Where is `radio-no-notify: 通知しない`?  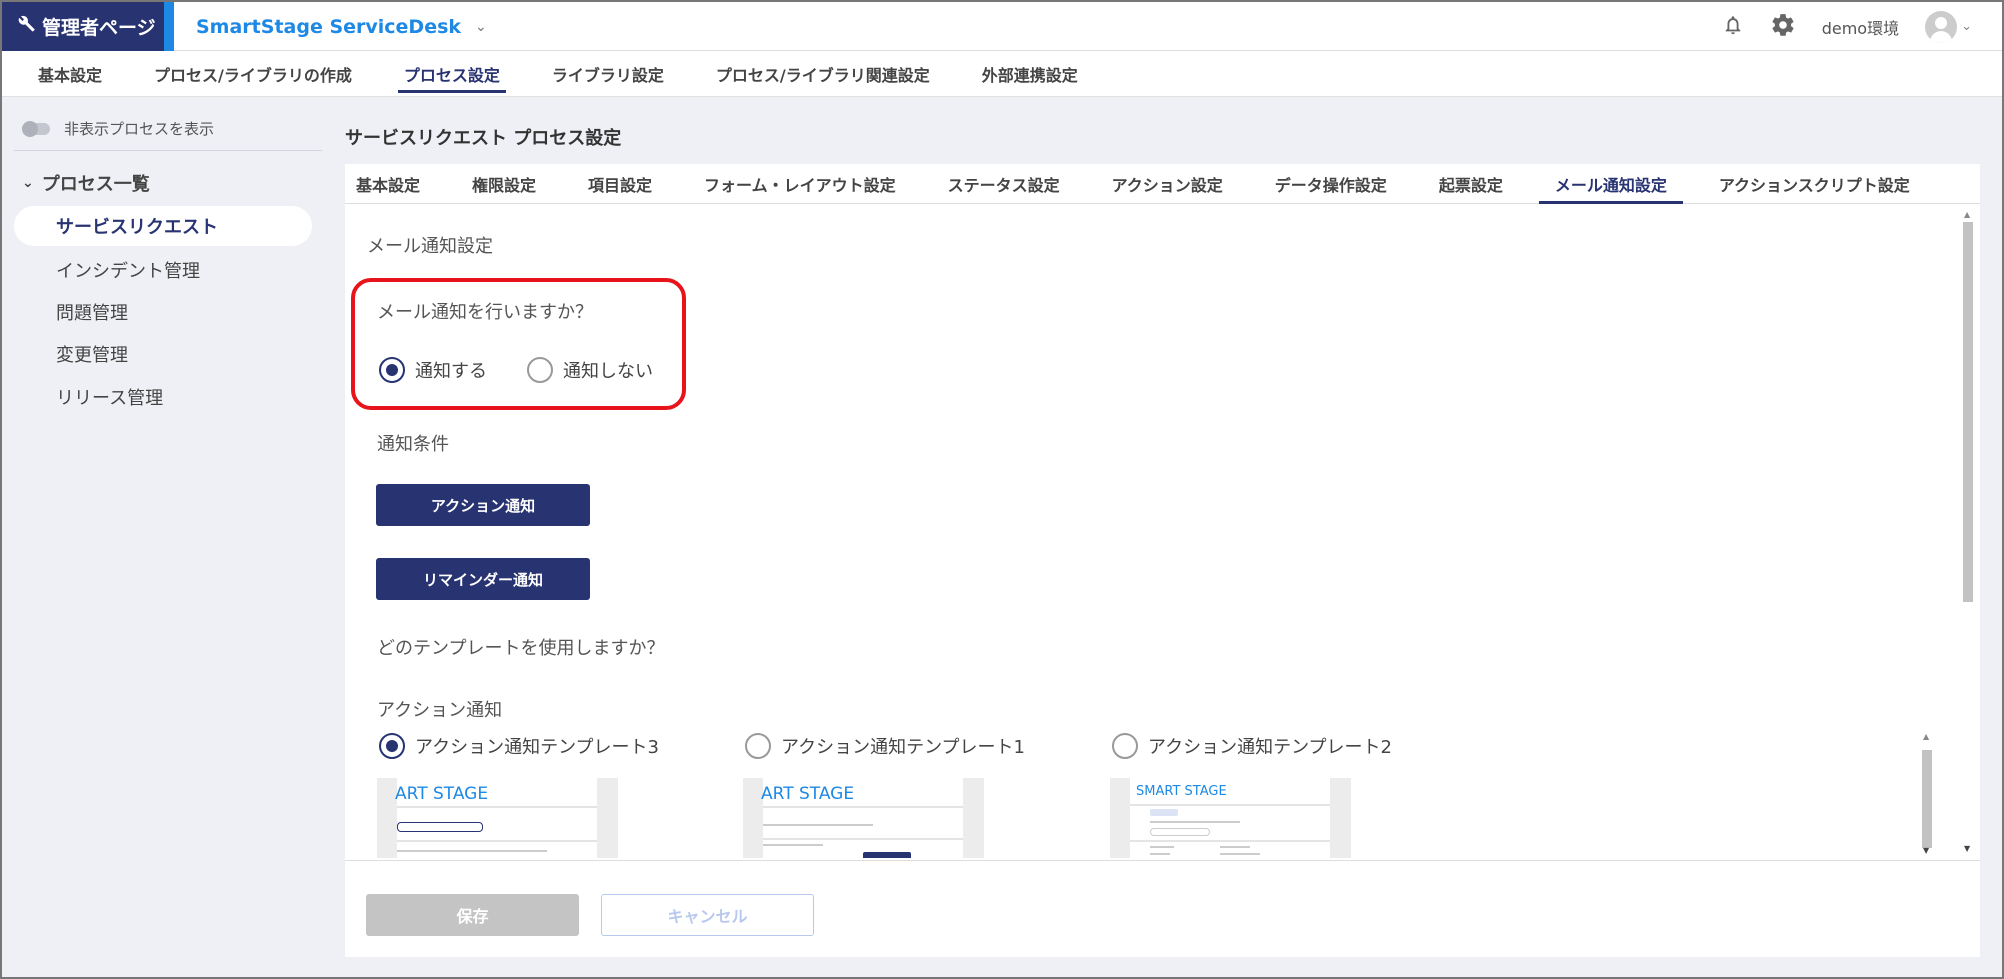
radio-no-notify: 通知しない is located at coordinates (590, 370).